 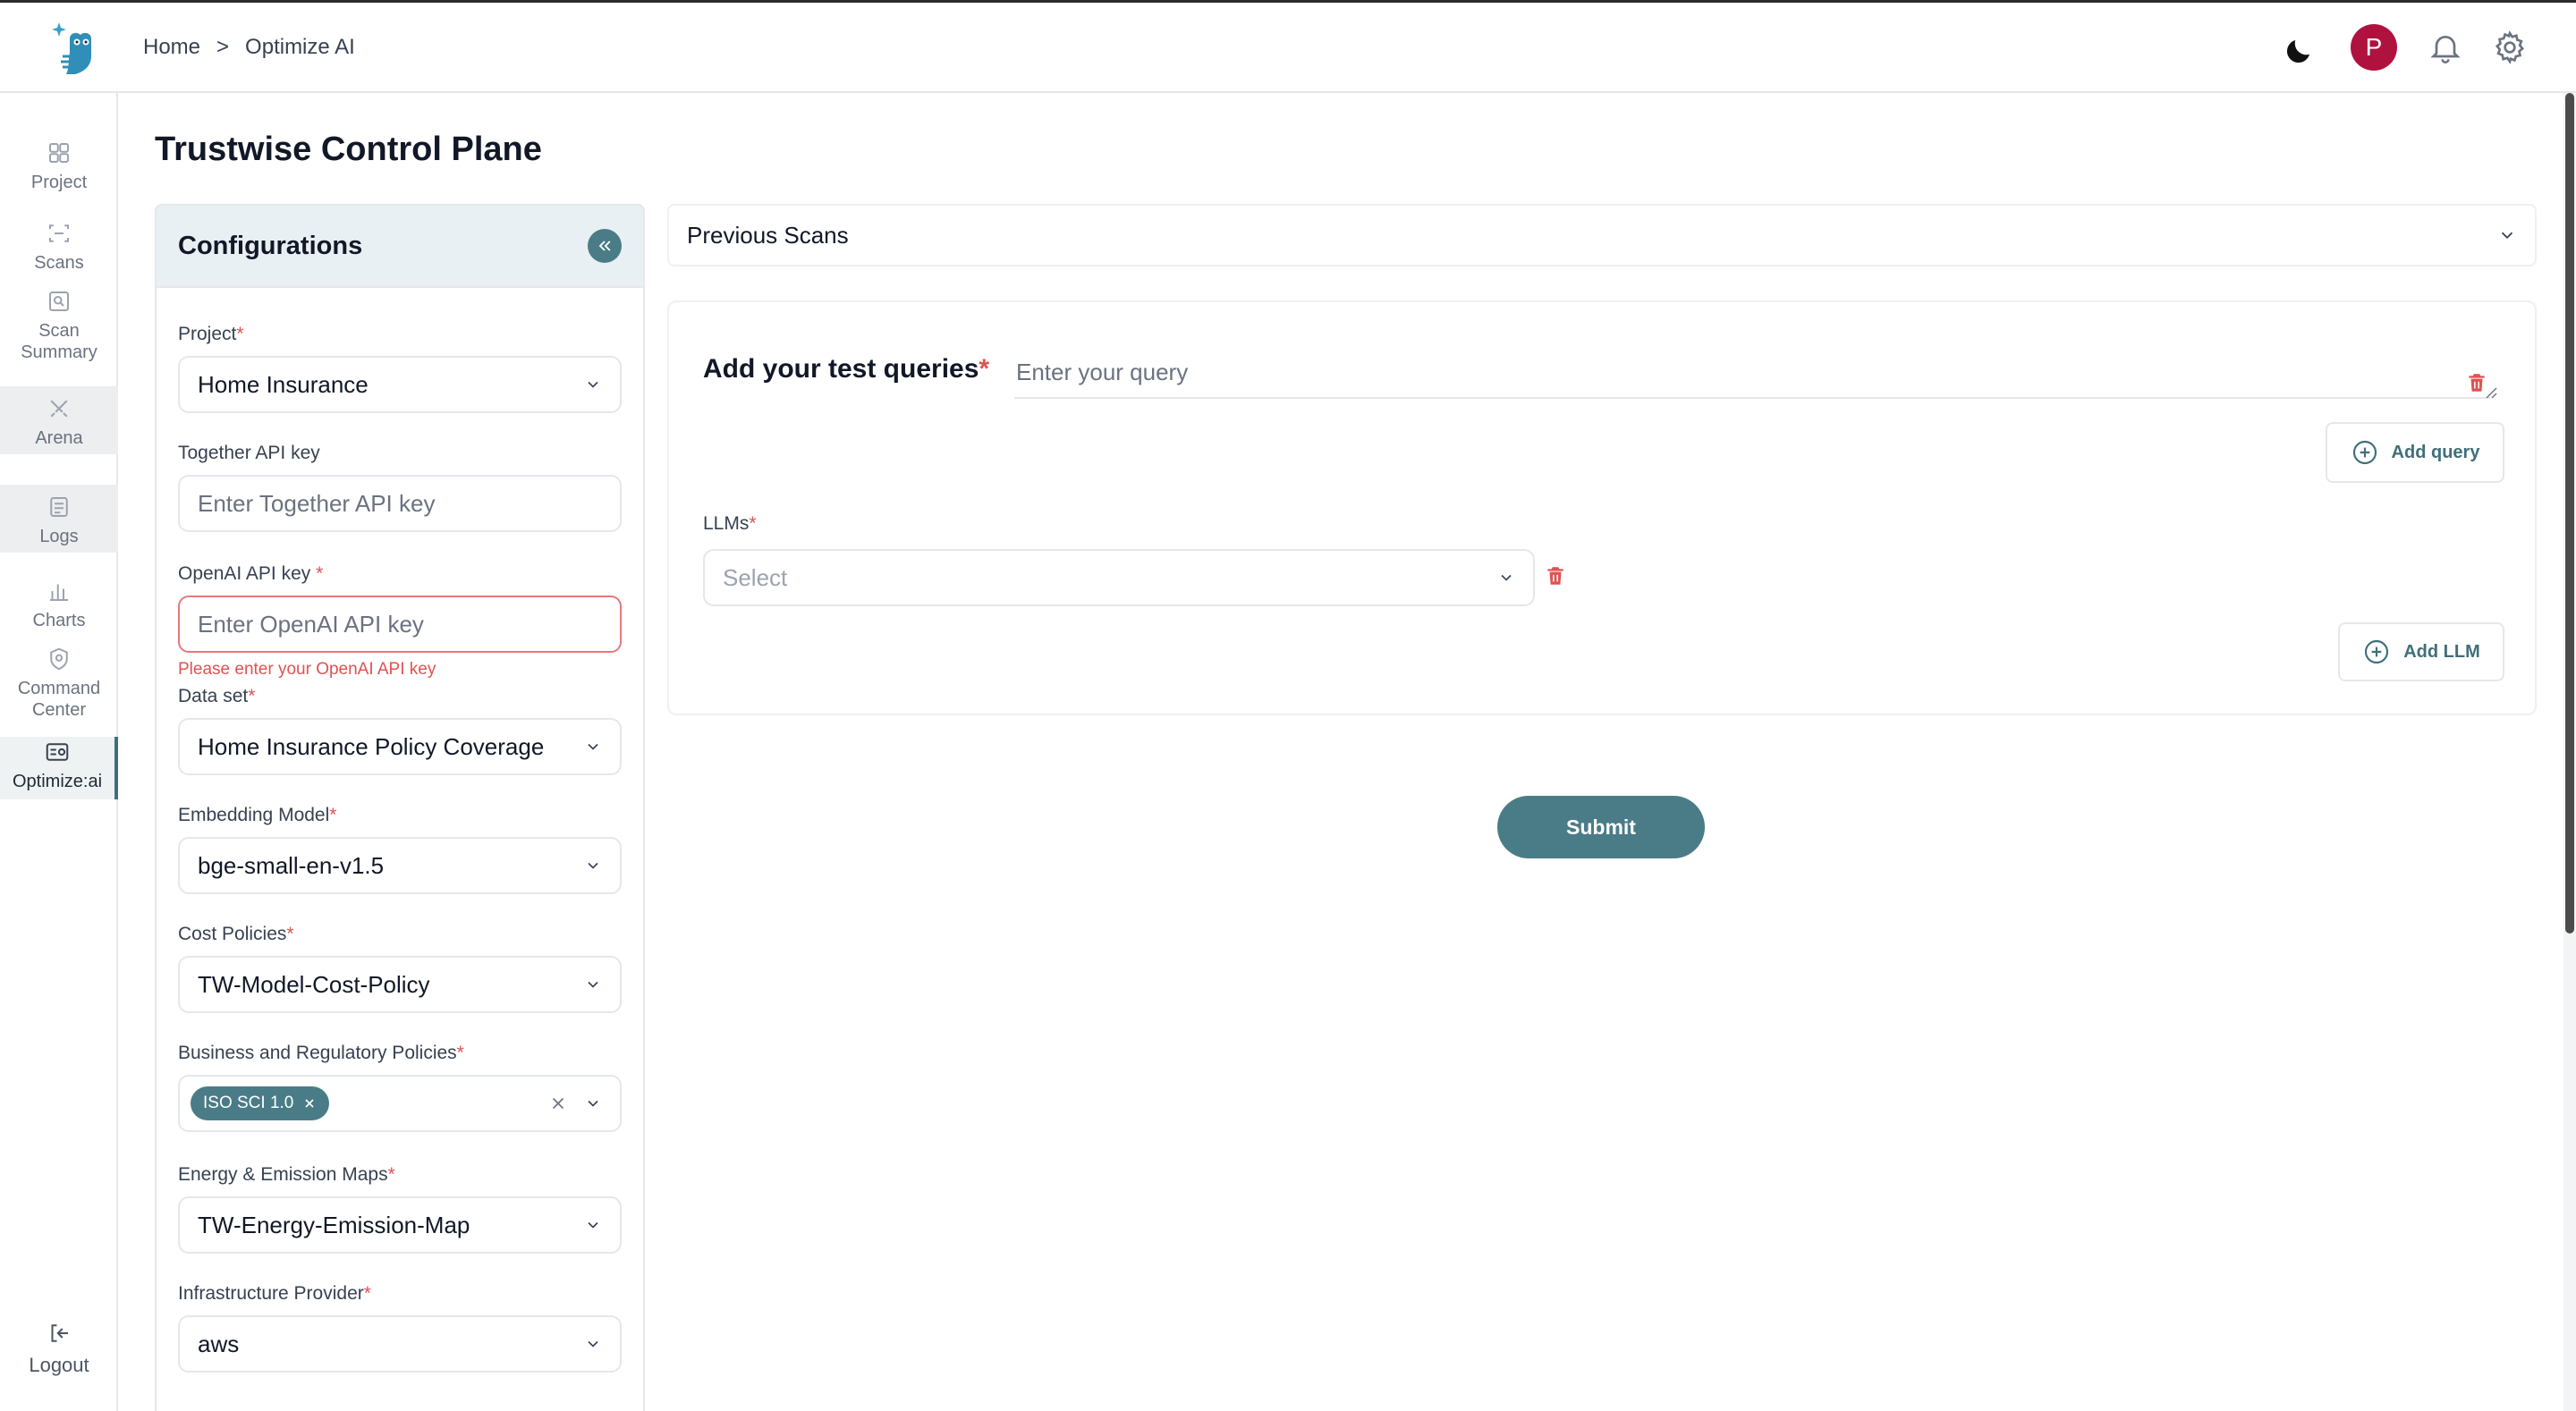 What do you see at coordinates (59, 153) in the screenshot?
I see `grid-icon` at bounding box center [59, 153].